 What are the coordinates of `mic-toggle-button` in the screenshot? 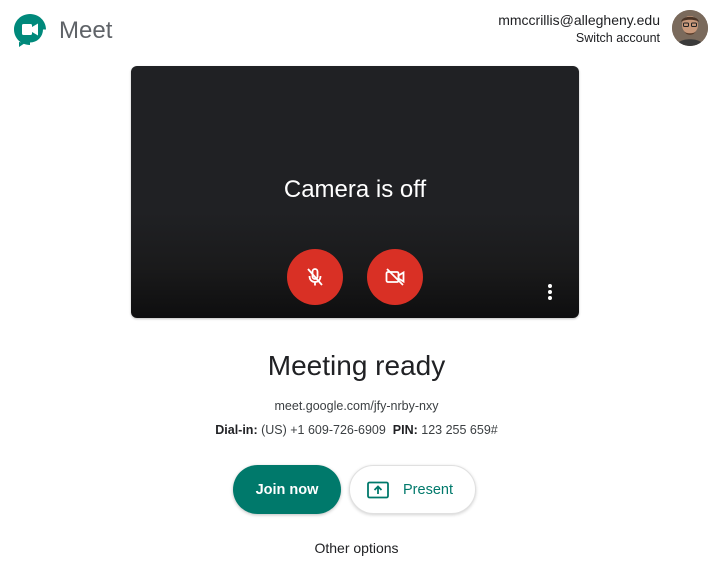 It's located at (315, 277).